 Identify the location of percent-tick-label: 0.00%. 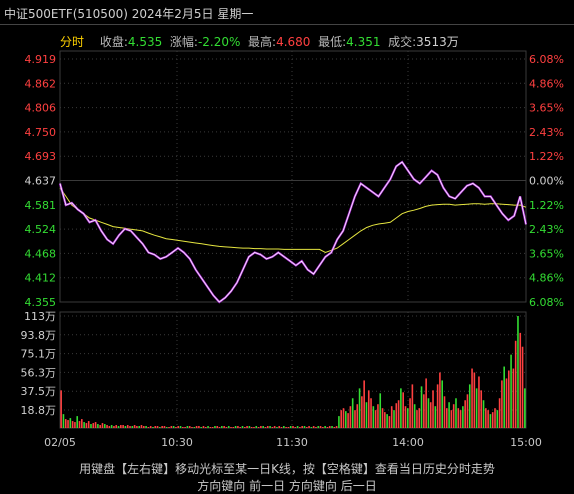
(546, 181).